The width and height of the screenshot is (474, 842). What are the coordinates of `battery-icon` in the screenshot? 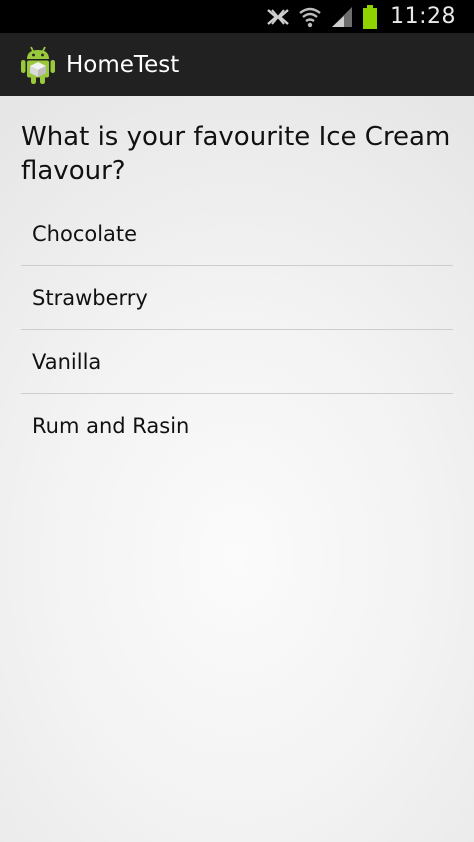 It's located at (370, 16).